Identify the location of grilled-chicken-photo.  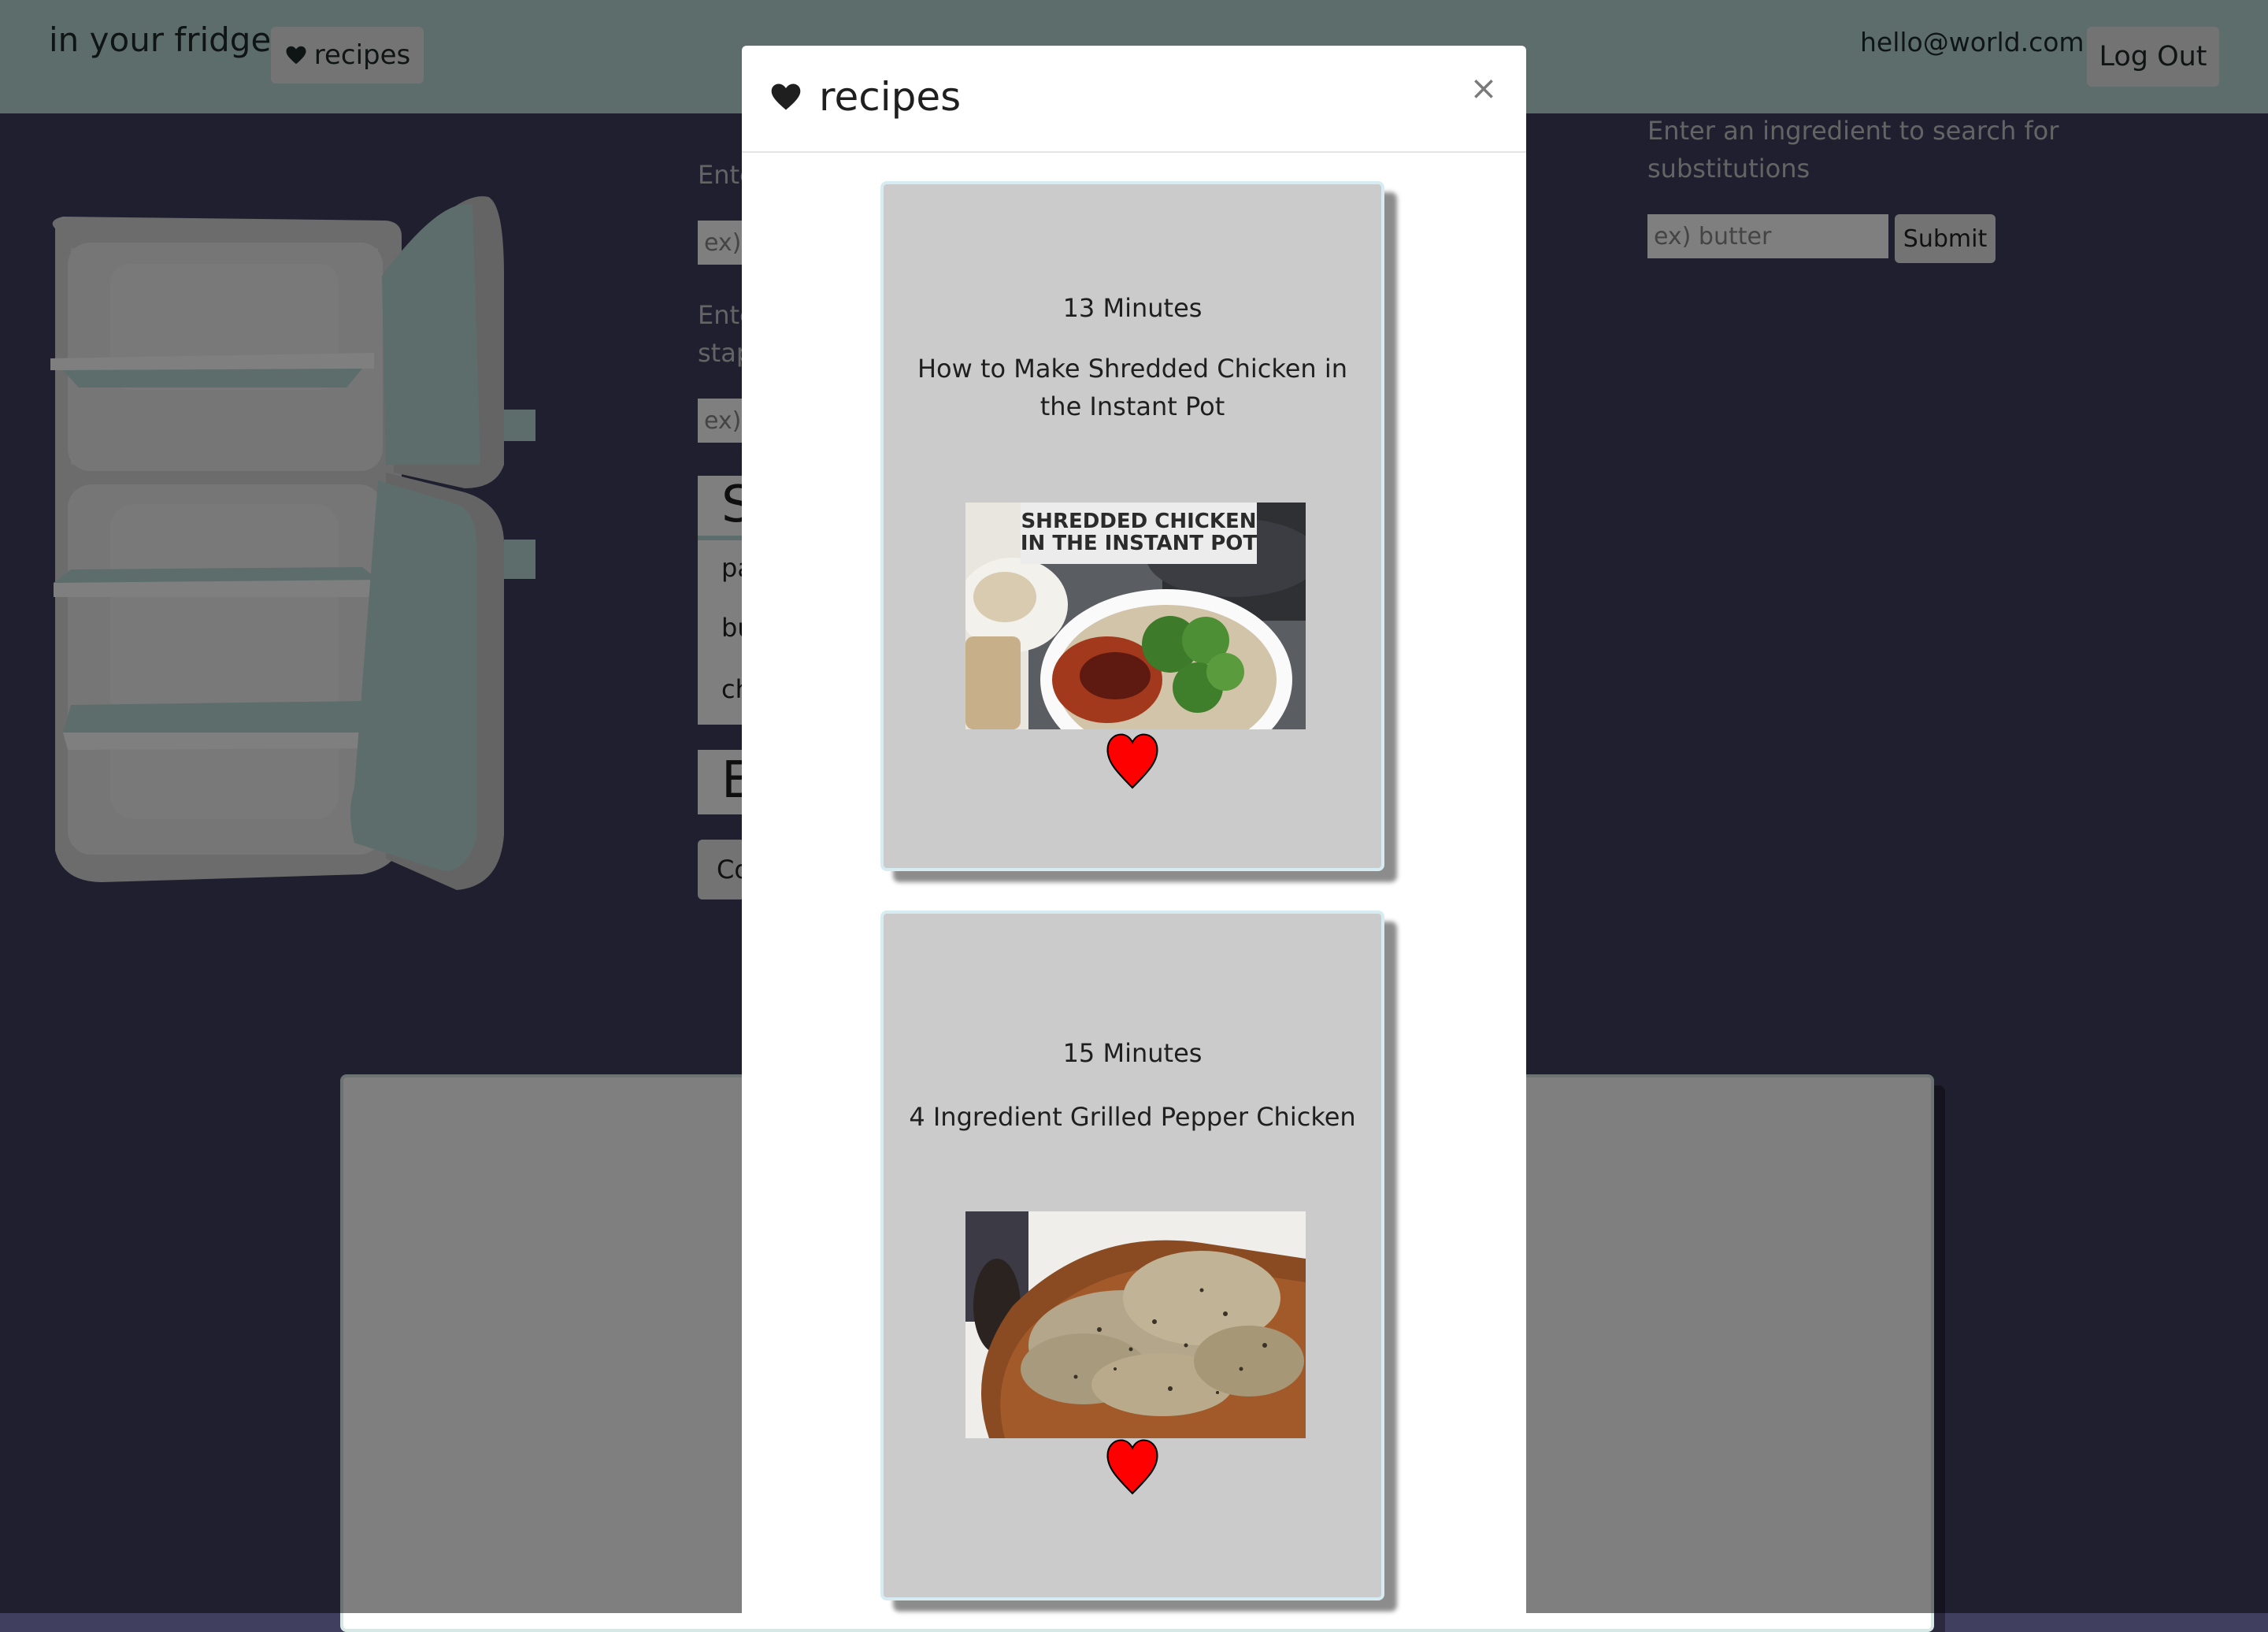
(1135, 1324).